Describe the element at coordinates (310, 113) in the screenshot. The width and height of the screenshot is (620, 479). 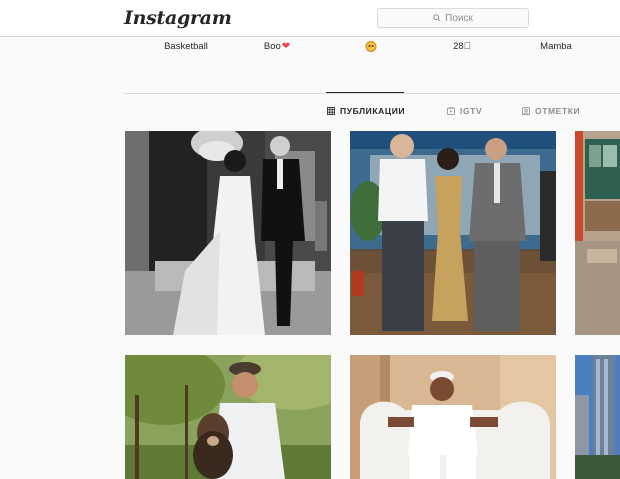
I see `profile-tabs: ПУБЛИКАЦИИ IGTV ОТМЕТКИ` at that location.